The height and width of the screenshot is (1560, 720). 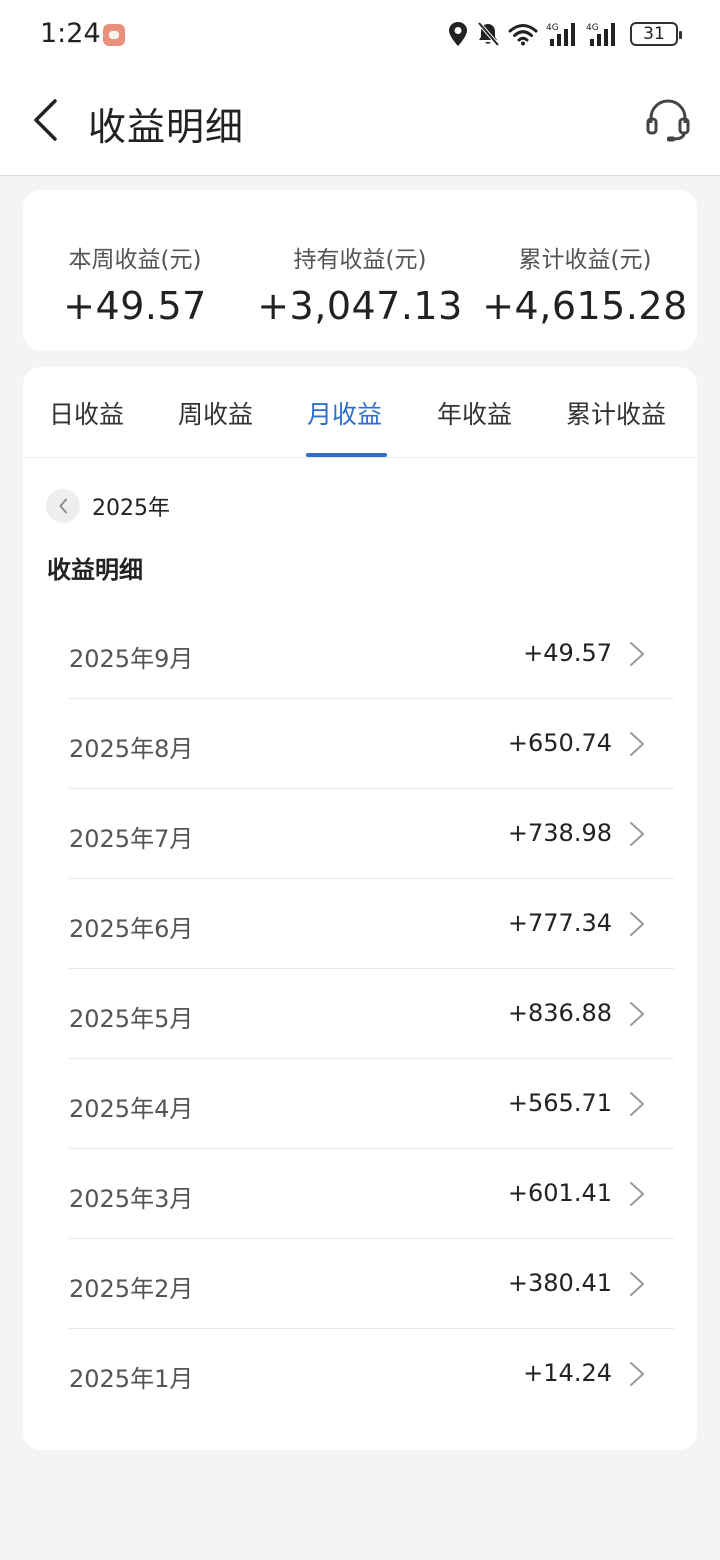 I want to click on month-earnings-row: 2025年5月 +836.88, so click(x=371, y=1014).